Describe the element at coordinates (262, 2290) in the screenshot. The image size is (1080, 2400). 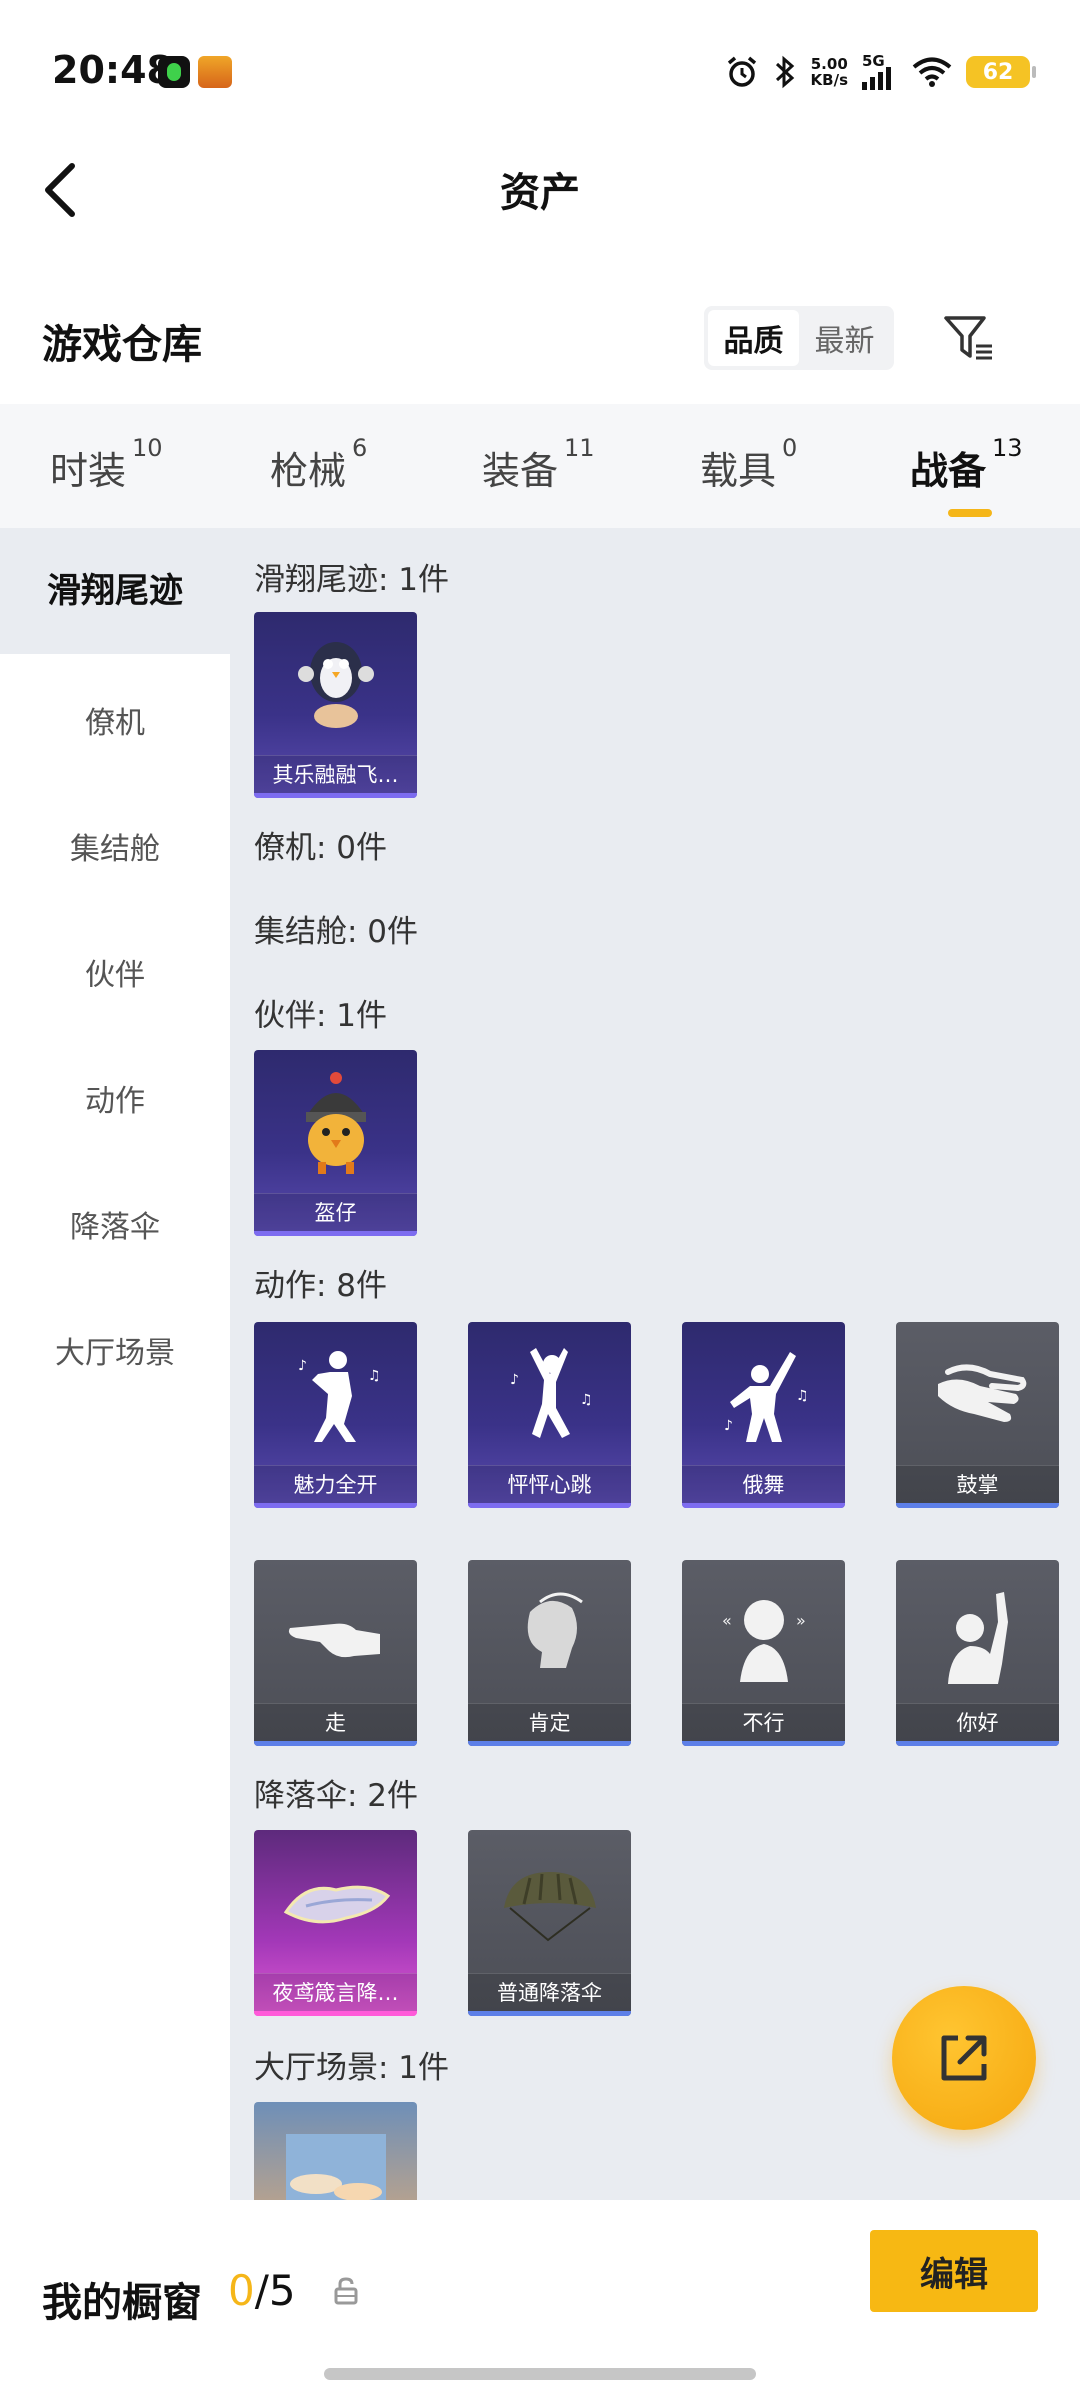
I see `showcase-count: 0/5` at that location.